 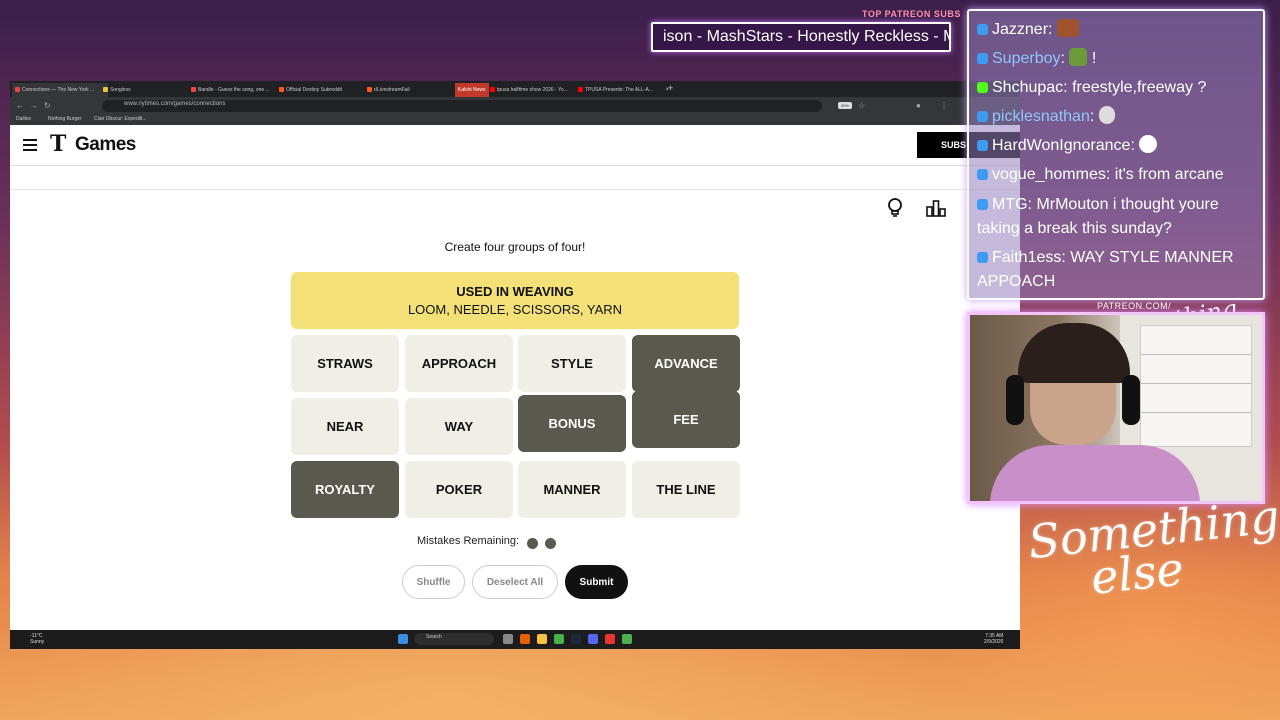 I want to click on chat-message: MTG: MrMouton i thought youre, so click(x=1098, y=205).